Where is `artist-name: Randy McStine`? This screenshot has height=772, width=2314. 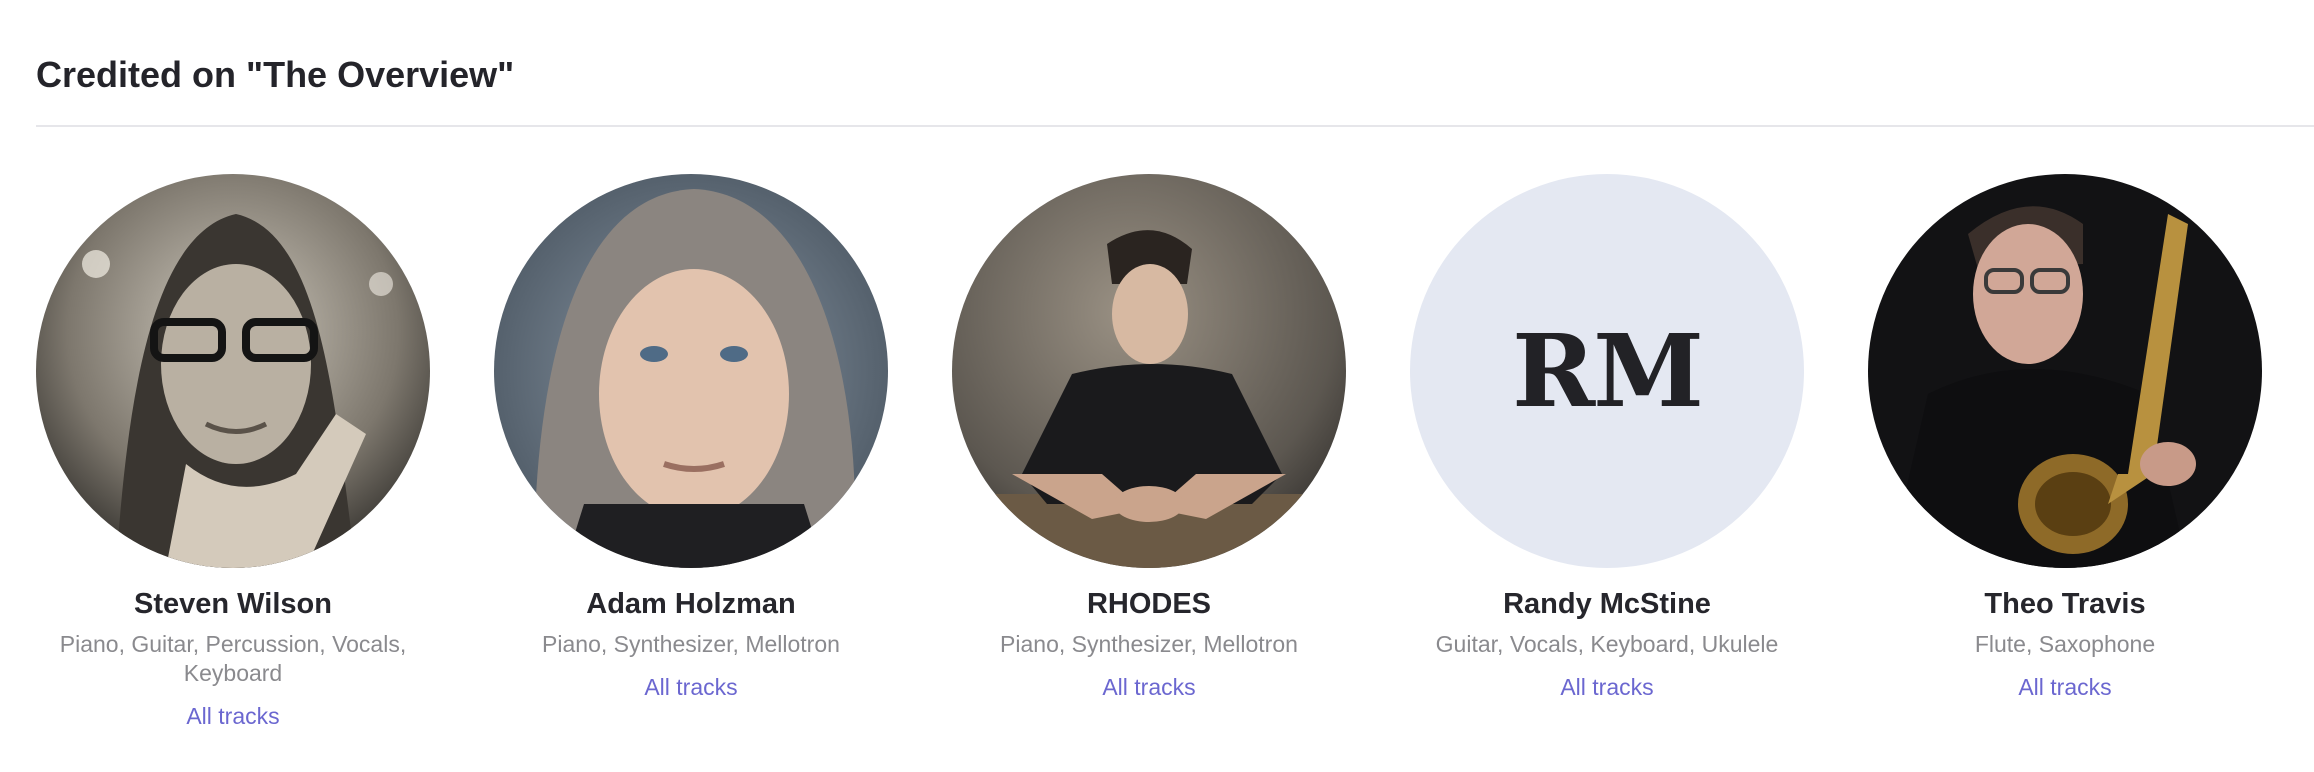 artist-name: Randy McStine is located at coordinates (1607, 604).